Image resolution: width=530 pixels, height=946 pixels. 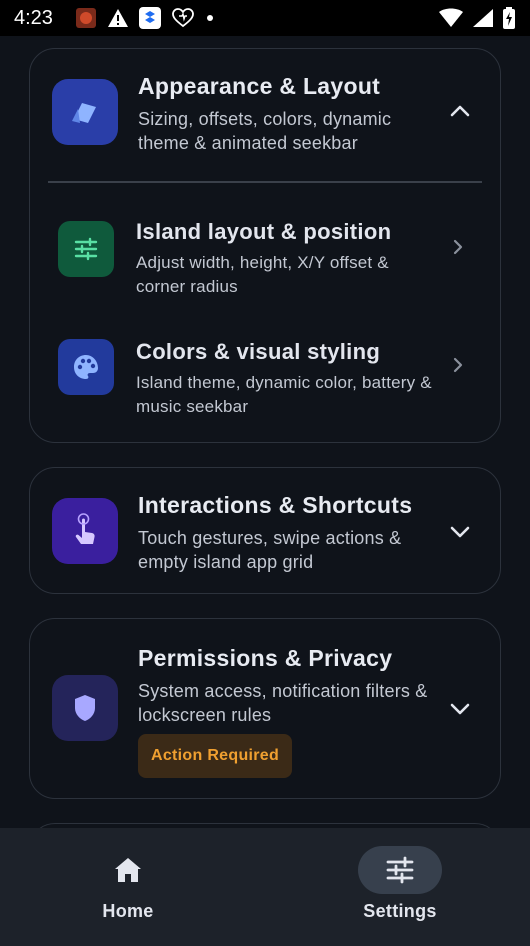 What do you see at coordinates (275, 505) in the screenshot?
I see `section-title: Interactions & Shortcuts` at bounding box center [275, 505].